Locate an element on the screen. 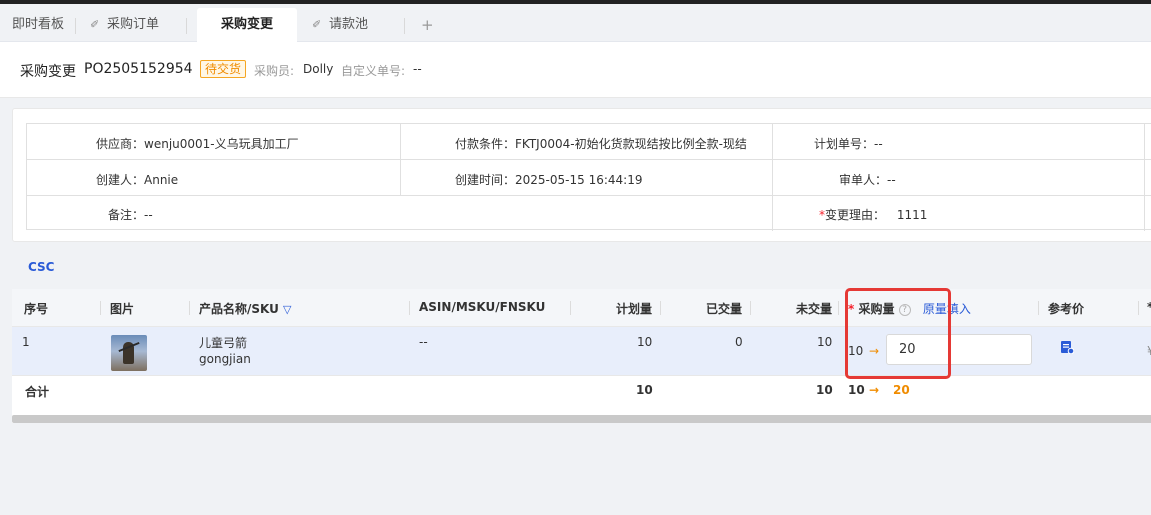 The image size is (1151, 515). remark-field: 备注：-- is located at coordinates (130, 214).